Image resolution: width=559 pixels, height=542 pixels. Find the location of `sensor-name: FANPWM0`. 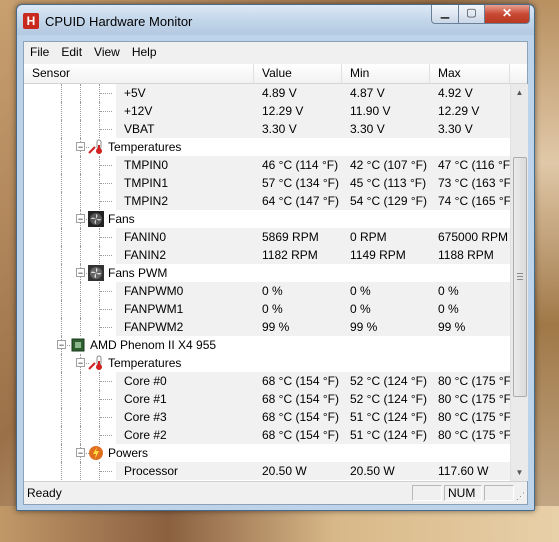

sensor-name: FANPWM0 is located at coordinates (154, 291).